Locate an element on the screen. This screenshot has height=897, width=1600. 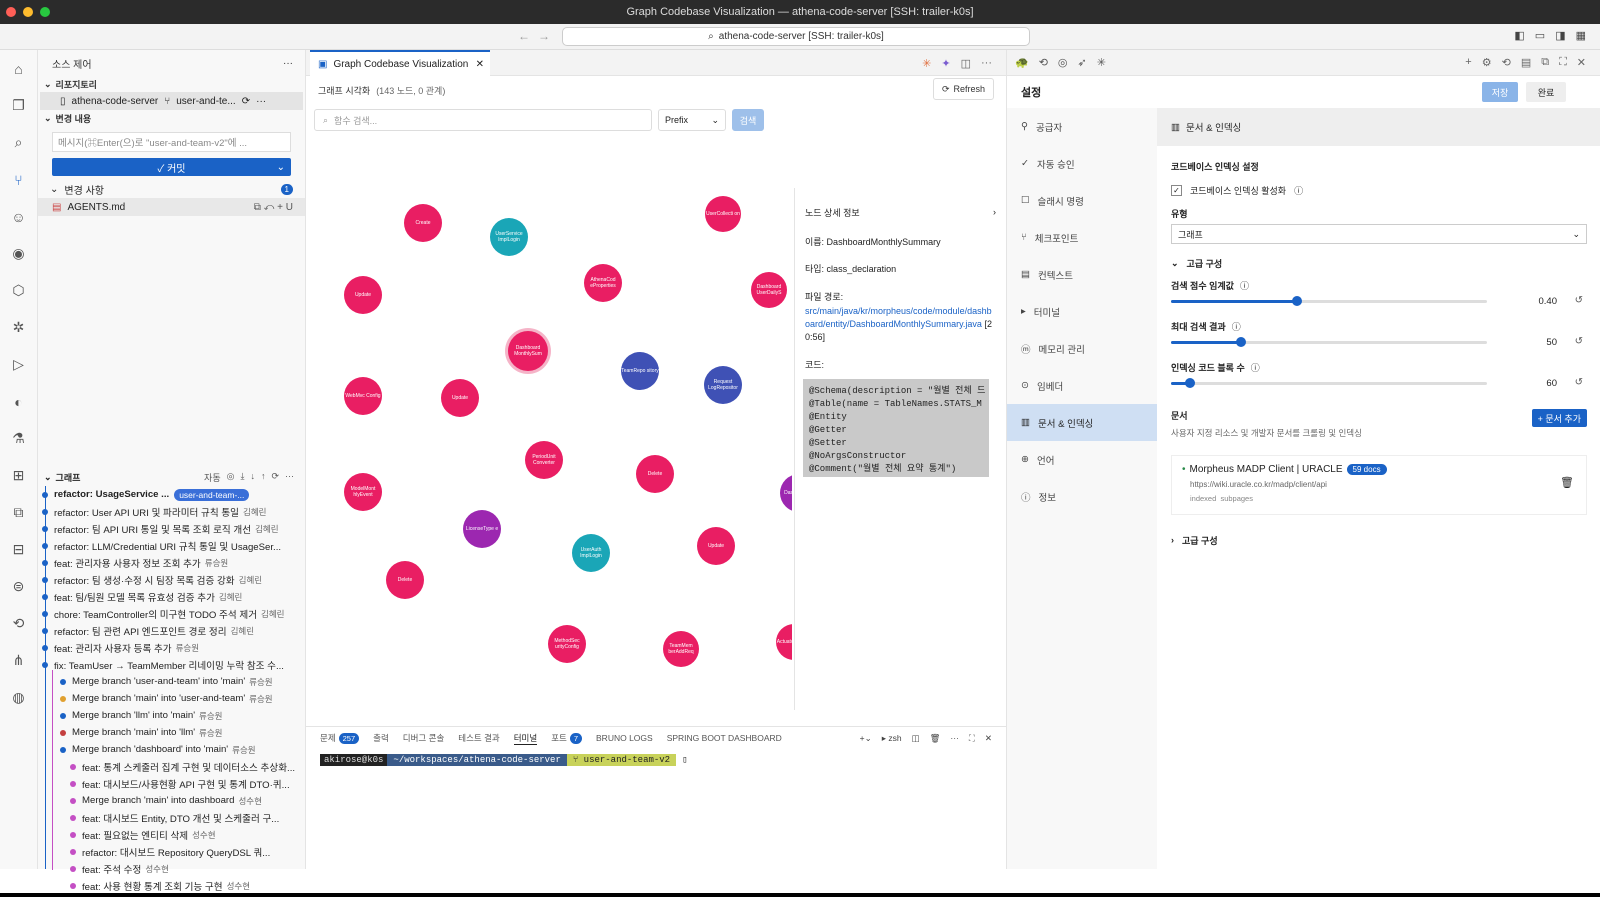
nav-arrows: ←→ is located at coordinates (538, 36).